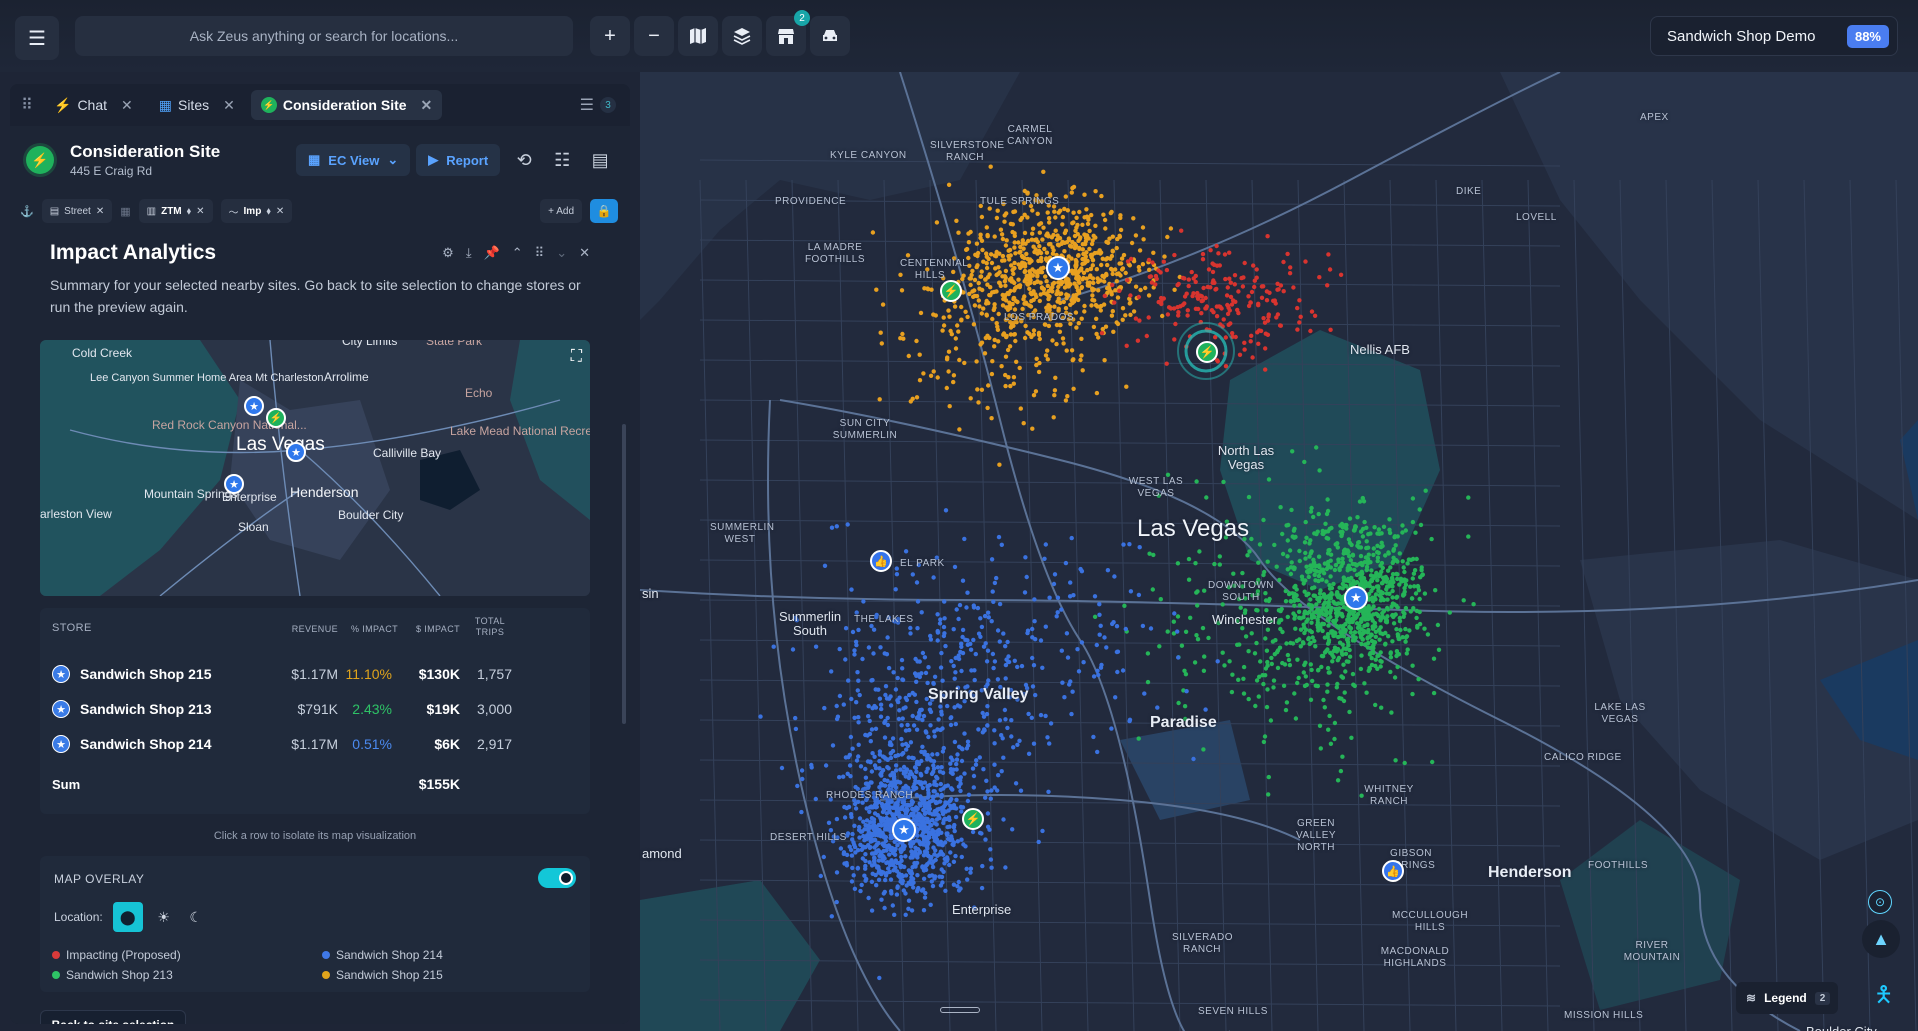 This screenshot has width=1918, height=1031. I want to click on map-style-button, so click(698, 36).